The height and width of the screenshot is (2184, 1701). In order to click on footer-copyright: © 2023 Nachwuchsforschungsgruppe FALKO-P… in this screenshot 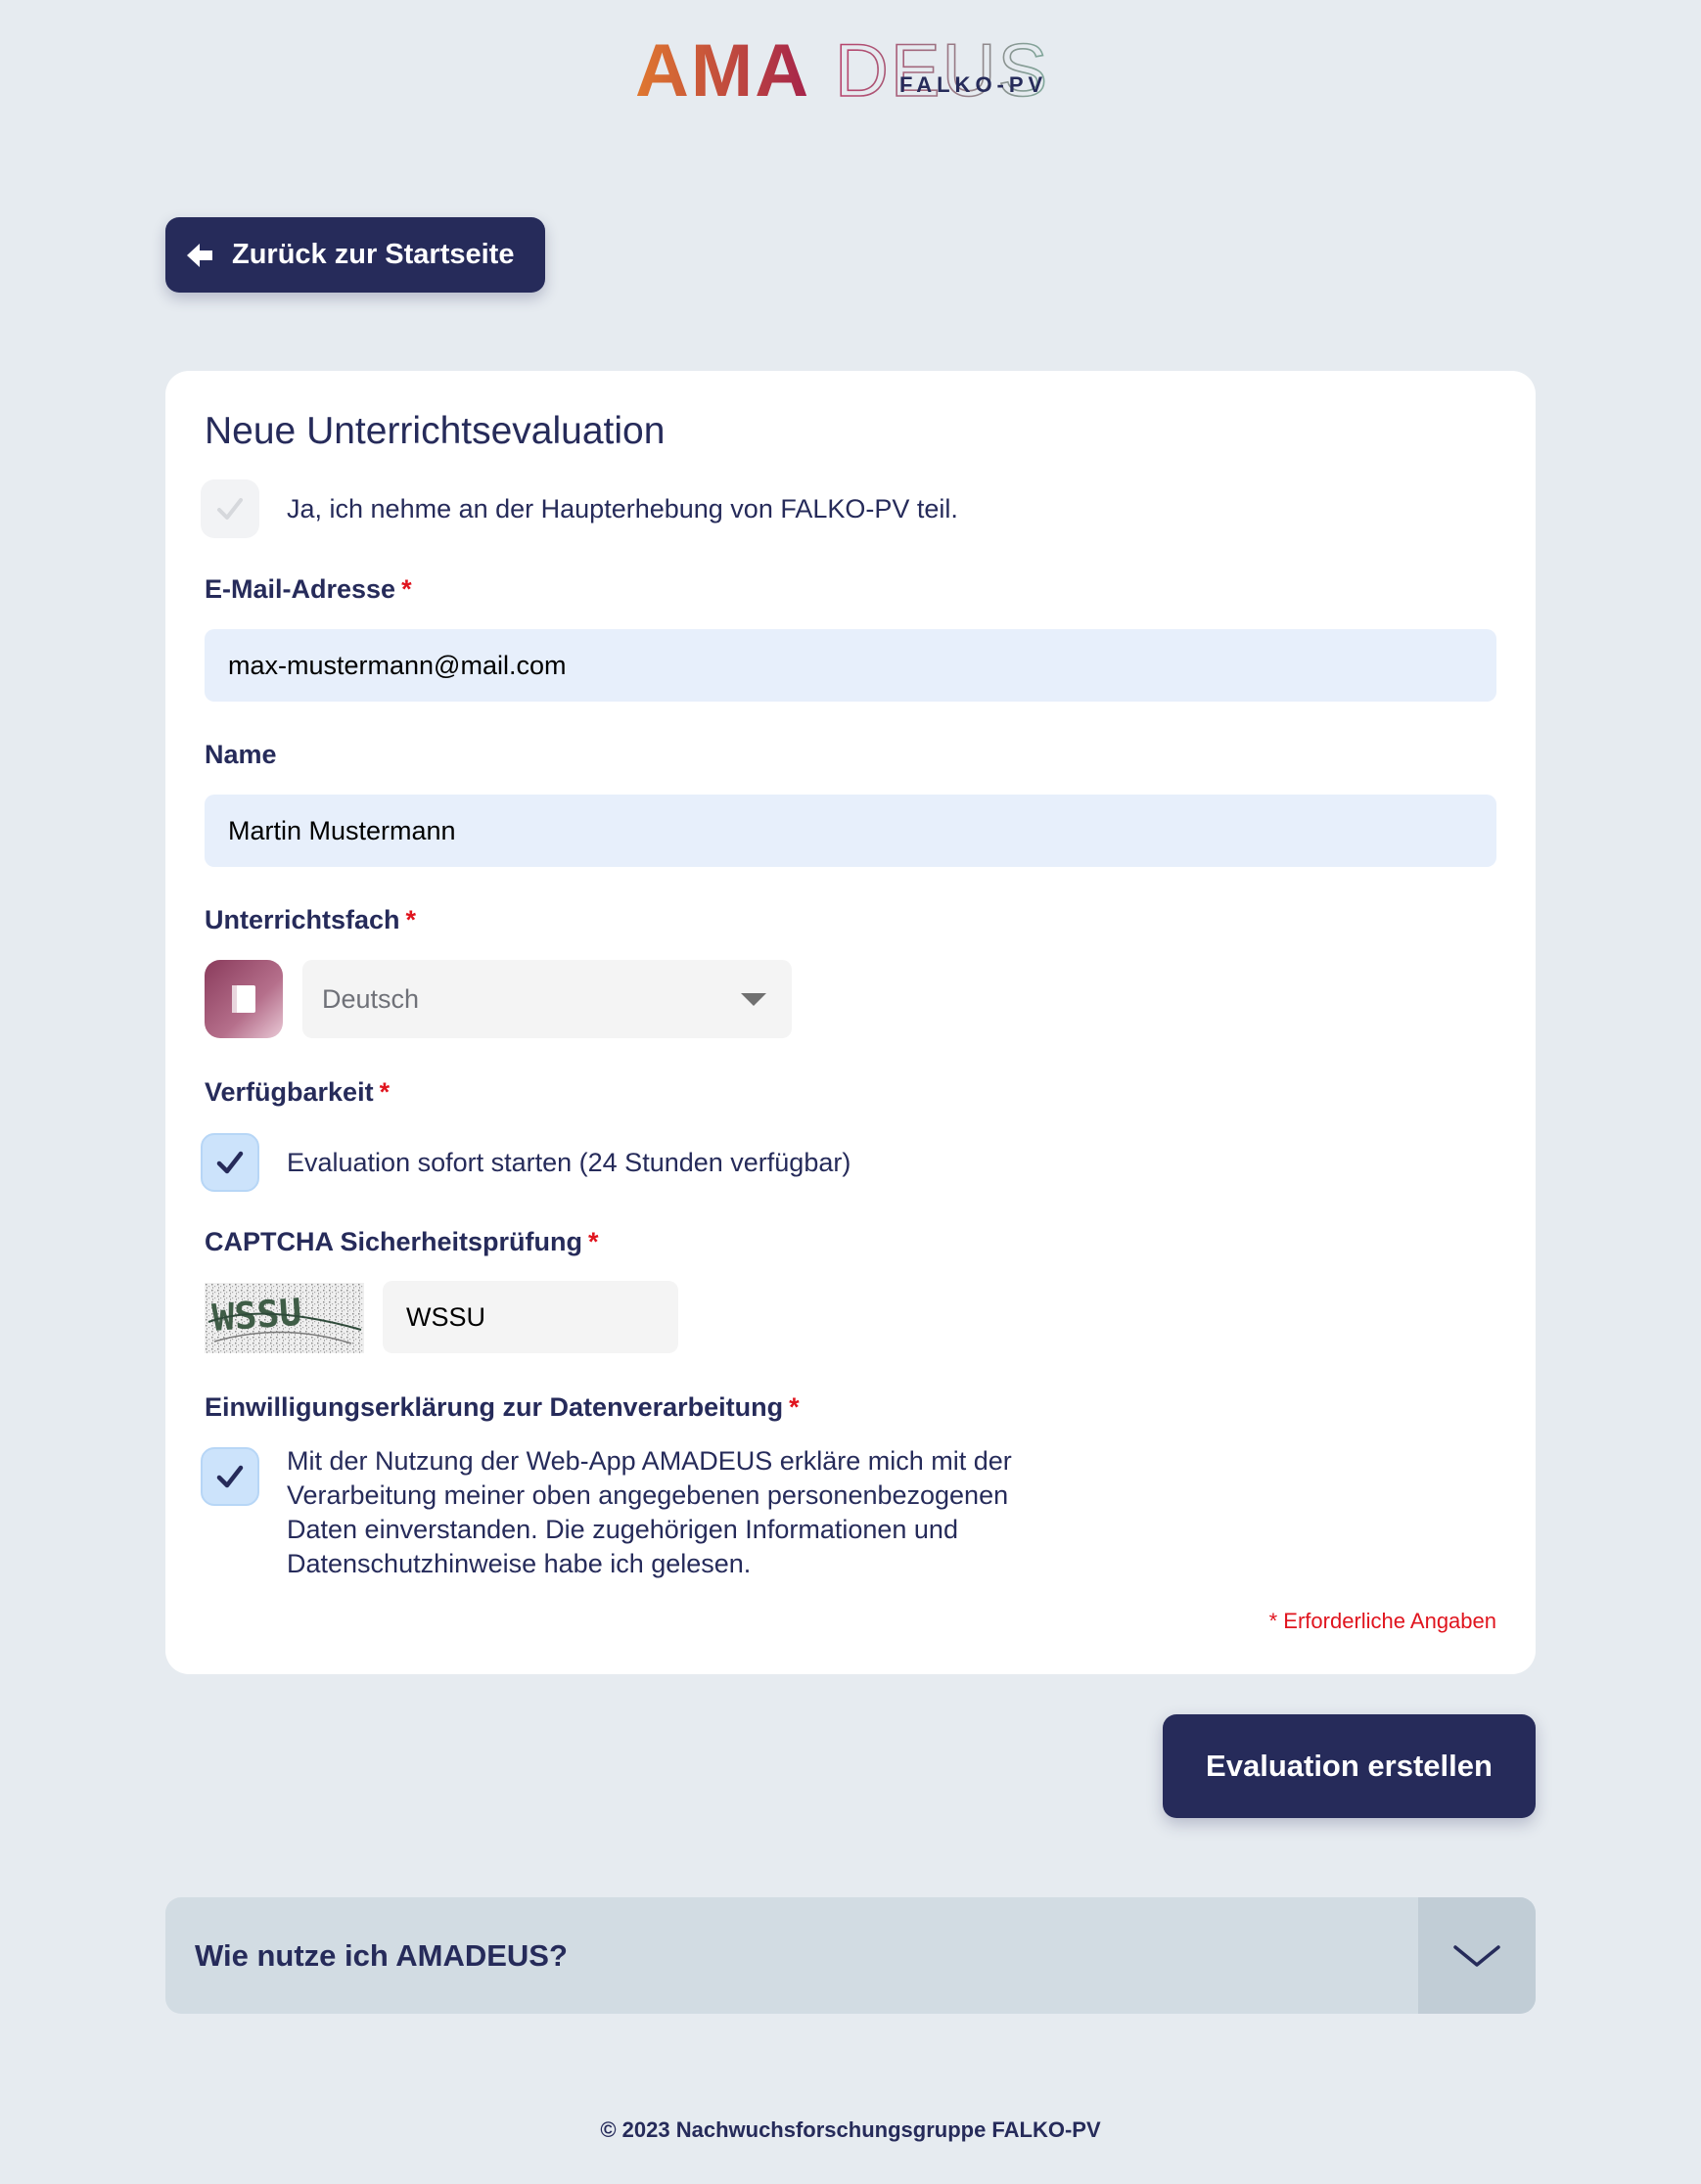, I will do `click(850, 2129)`.